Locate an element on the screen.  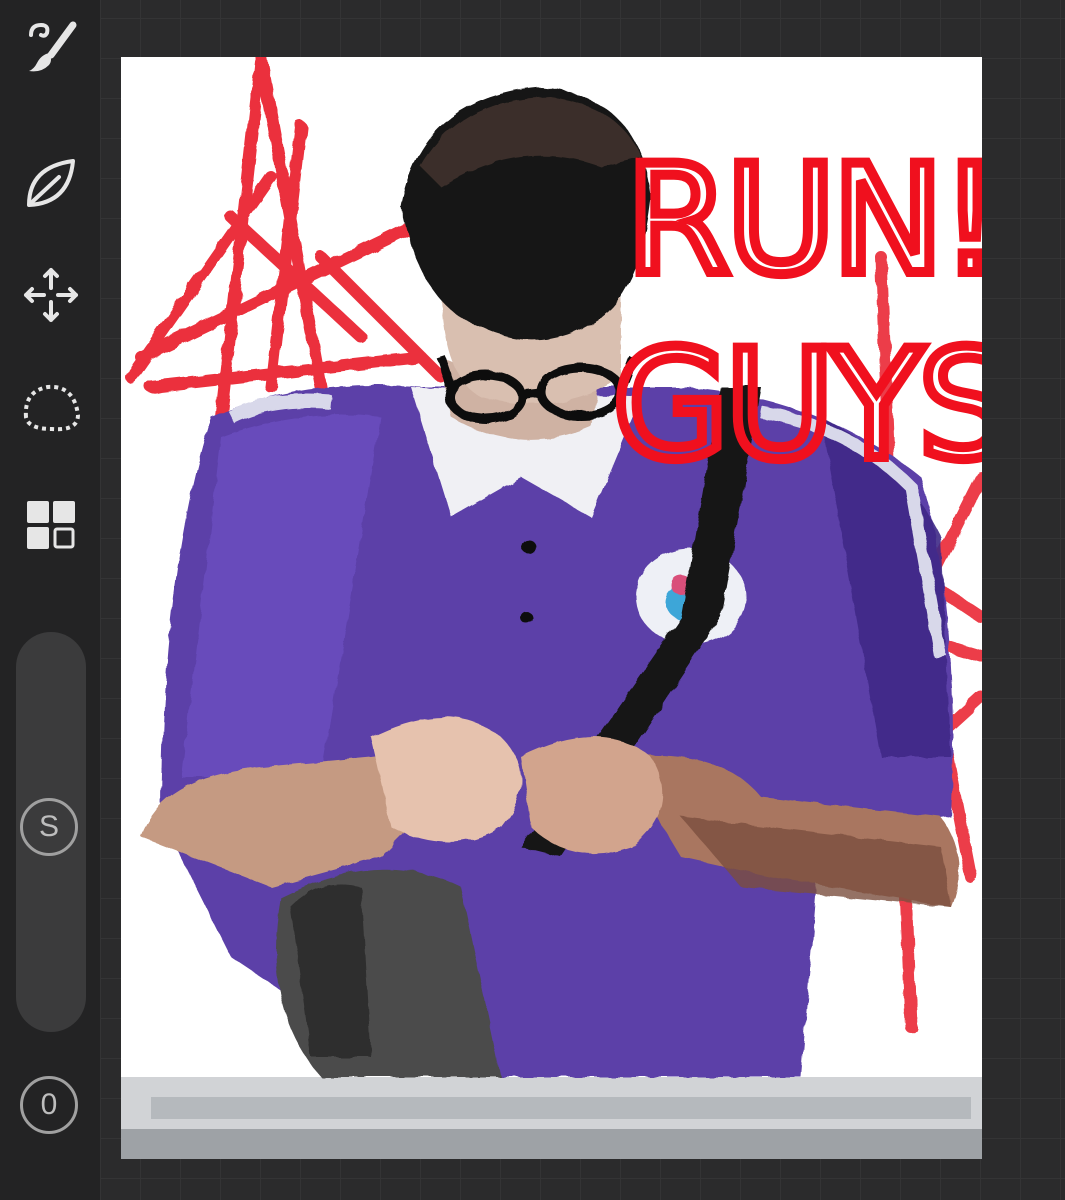
lasso-icon is located at coordinates (52, 408).